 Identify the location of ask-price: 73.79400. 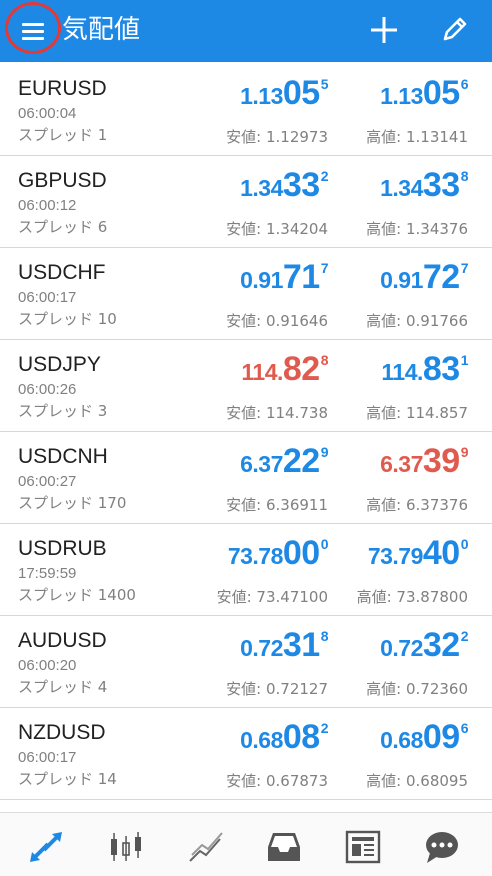
(418, 553).